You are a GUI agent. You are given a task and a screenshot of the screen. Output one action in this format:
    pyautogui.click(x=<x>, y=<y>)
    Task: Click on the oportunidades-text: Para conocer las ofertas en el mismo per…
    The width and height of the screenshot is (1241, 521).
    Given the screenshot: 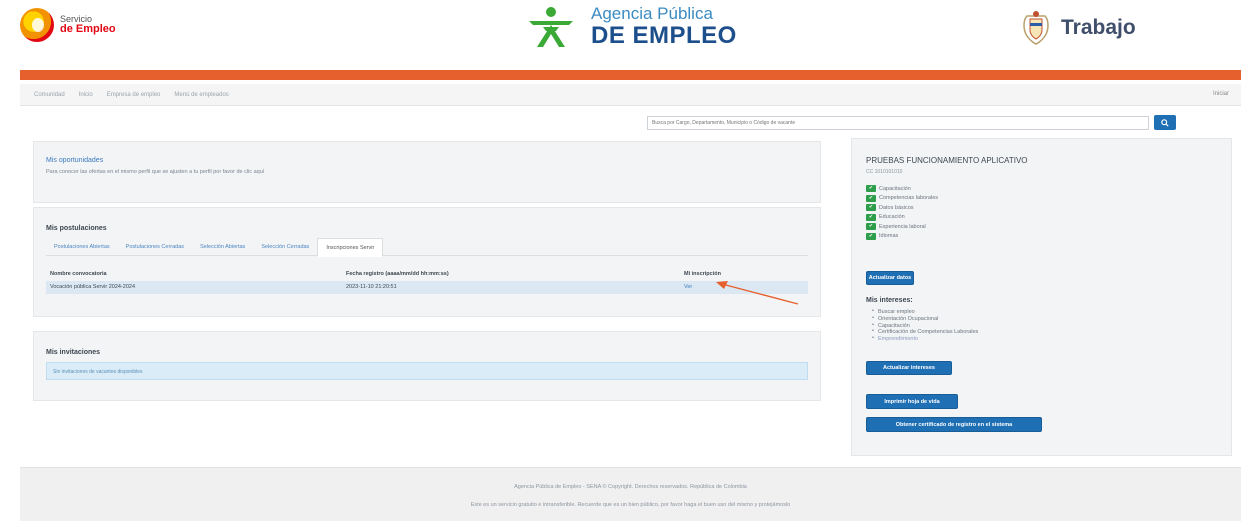 What is the action you would take?
    pyautogui.click(x=155, y=172)
    